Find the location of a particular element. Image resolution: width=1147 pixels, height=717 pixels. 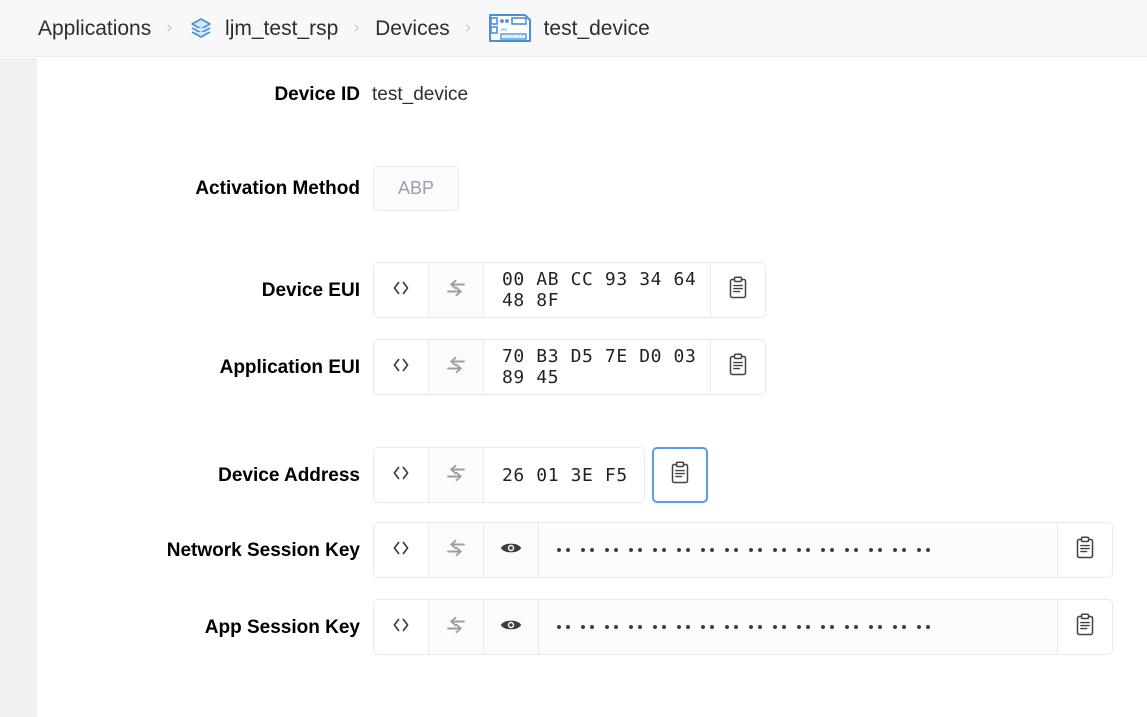

network-session-key-field-group is located at coordinates (743, 550).